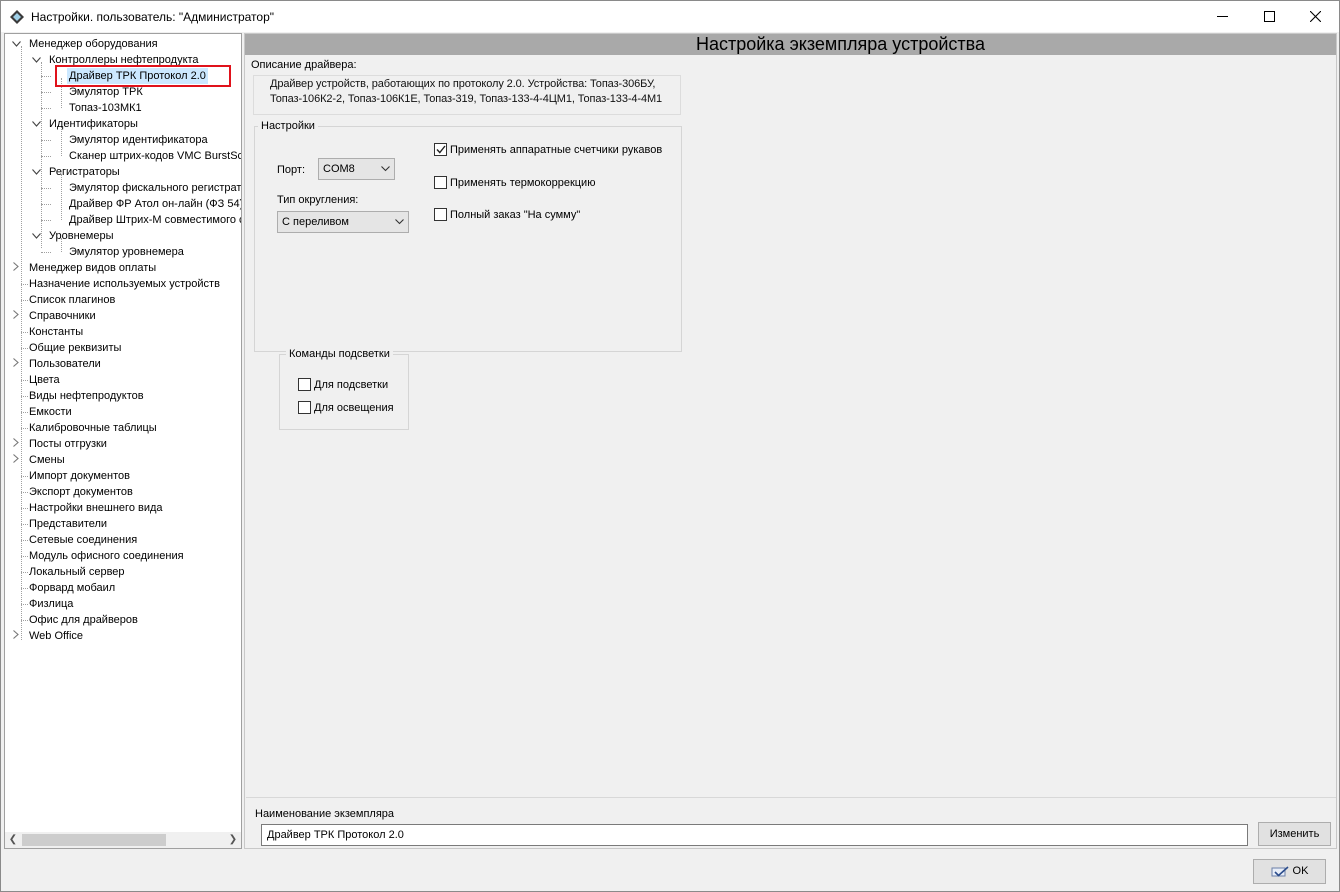 The height and width of the screenshot is (892, 1340). I want to click on lighting-checkbox: Для освещения, so click(346, 407).